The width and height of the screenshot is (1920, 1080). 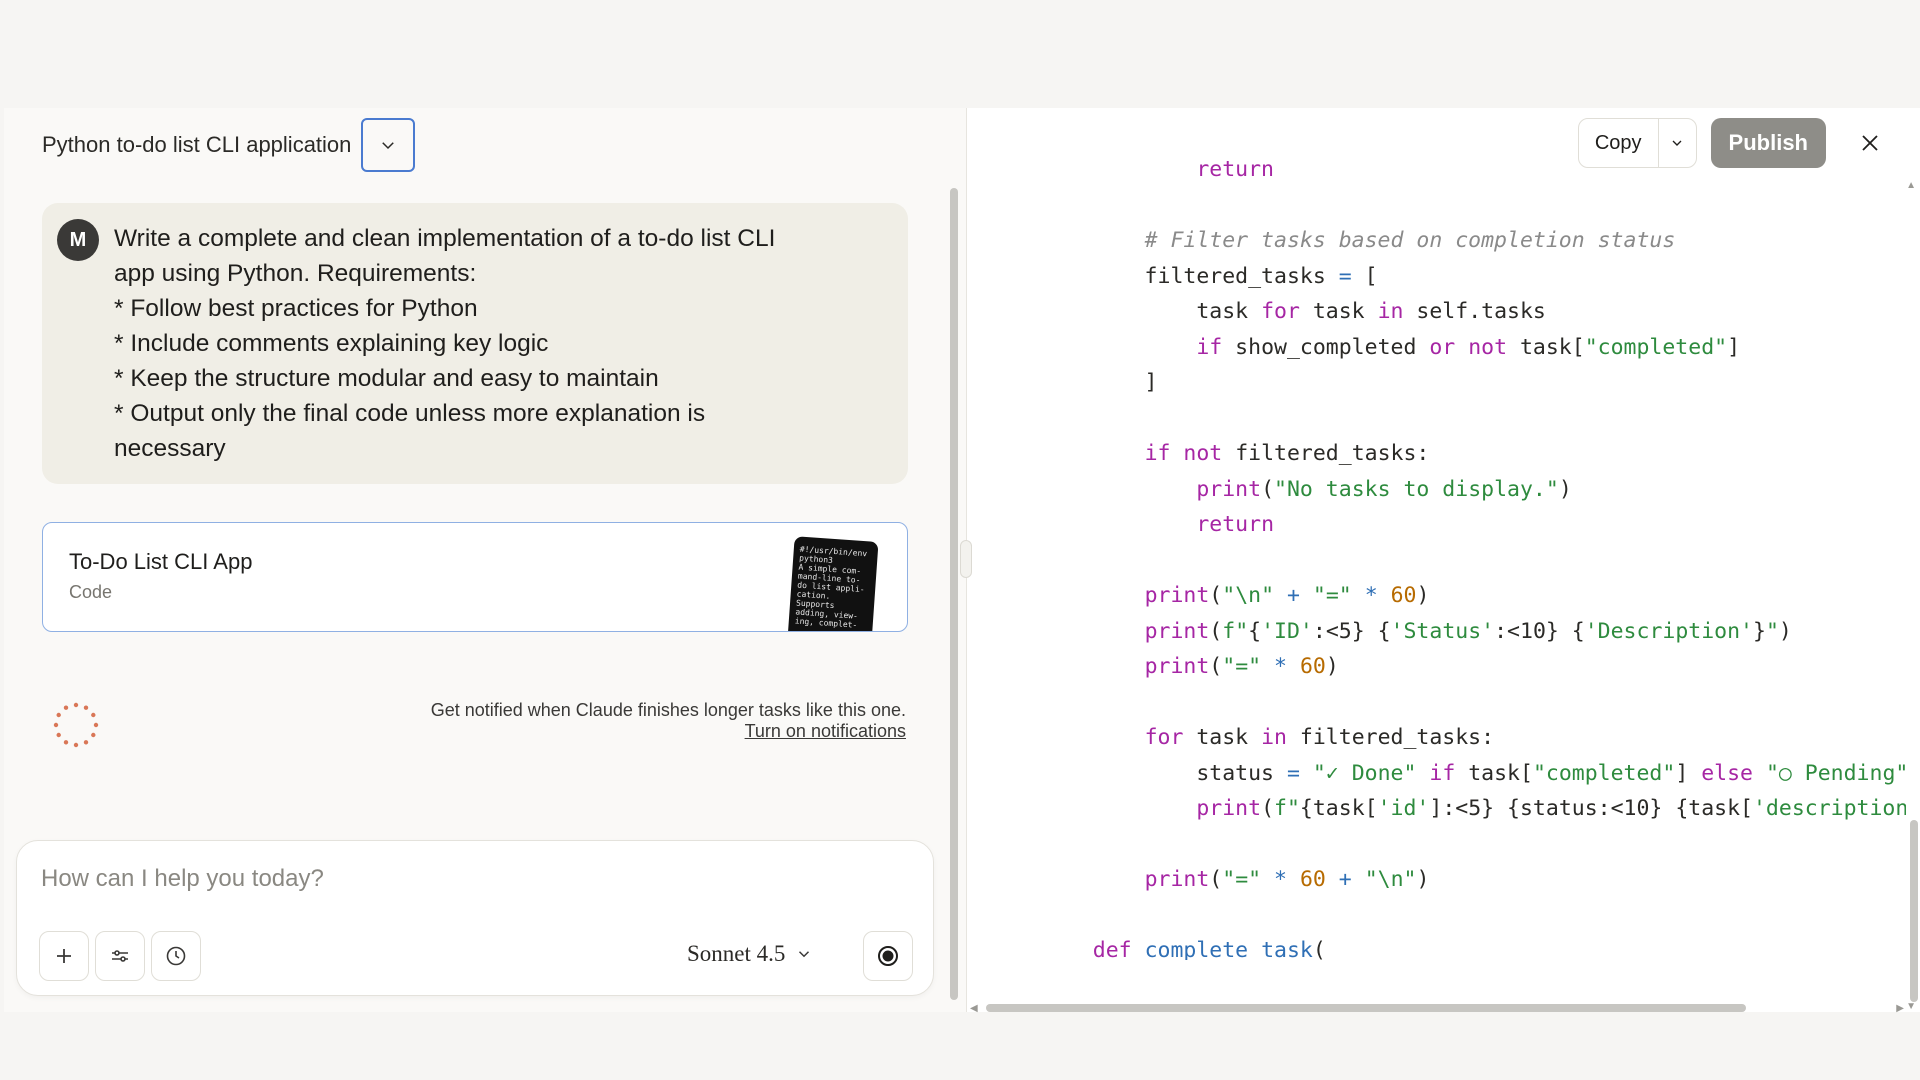 I want to click on record-button, so click(x=888, y=956).